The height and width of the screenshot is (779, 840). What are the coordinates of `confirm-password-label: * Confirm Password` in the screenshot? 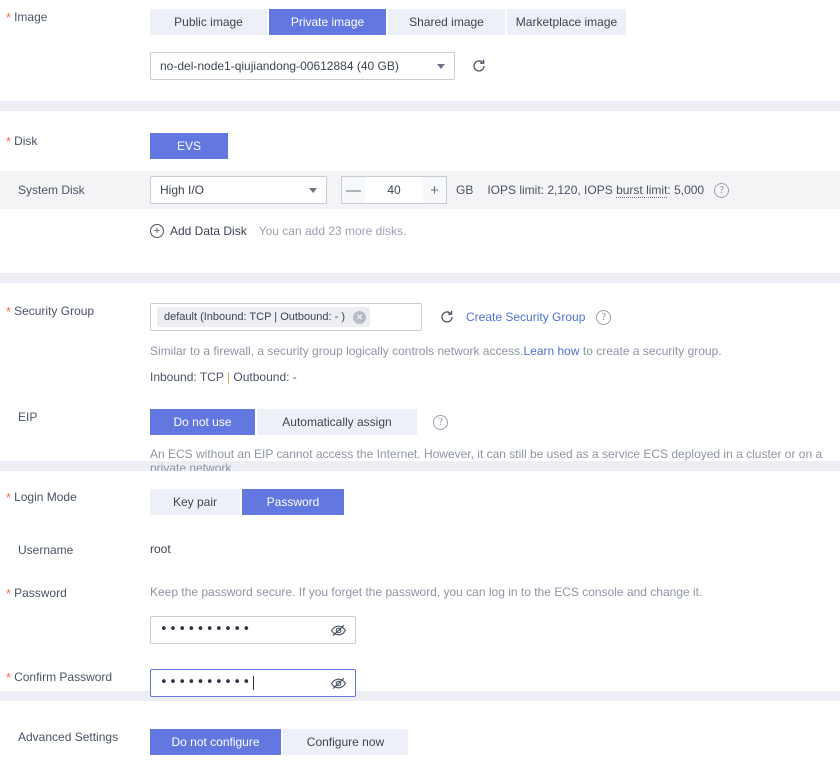 It's located at (75, 677).